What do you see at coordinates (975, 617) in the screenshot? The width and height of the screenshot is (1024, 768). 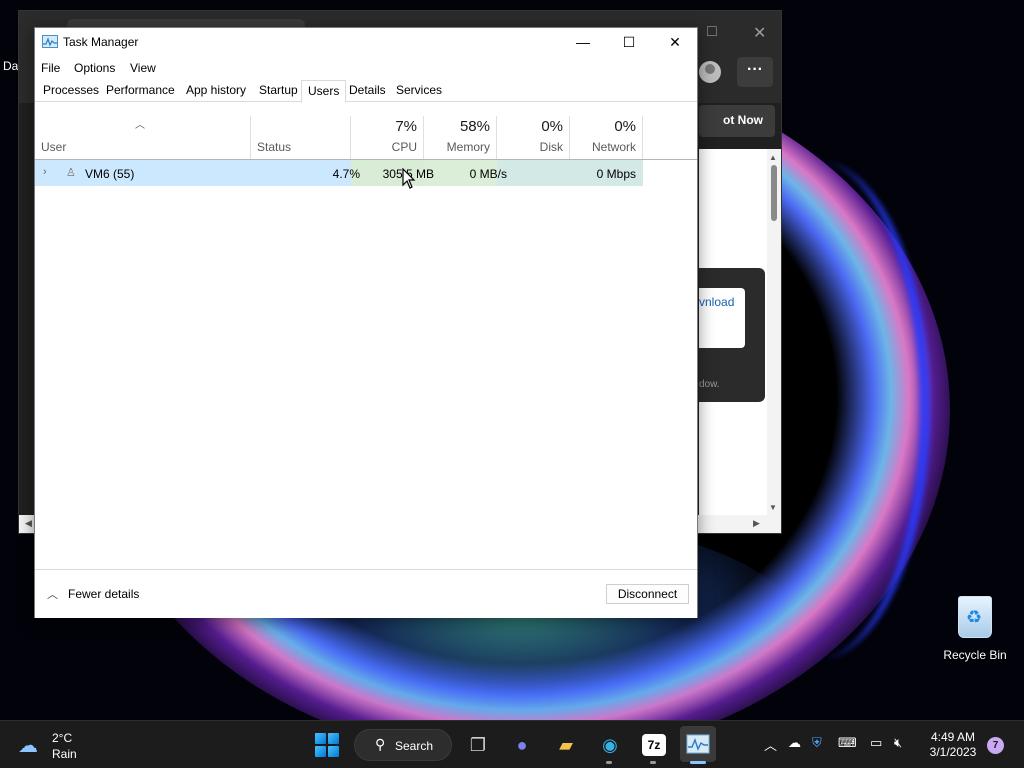 I see `recycle-bin-icon: ♻` at bounding box center [975, 617].